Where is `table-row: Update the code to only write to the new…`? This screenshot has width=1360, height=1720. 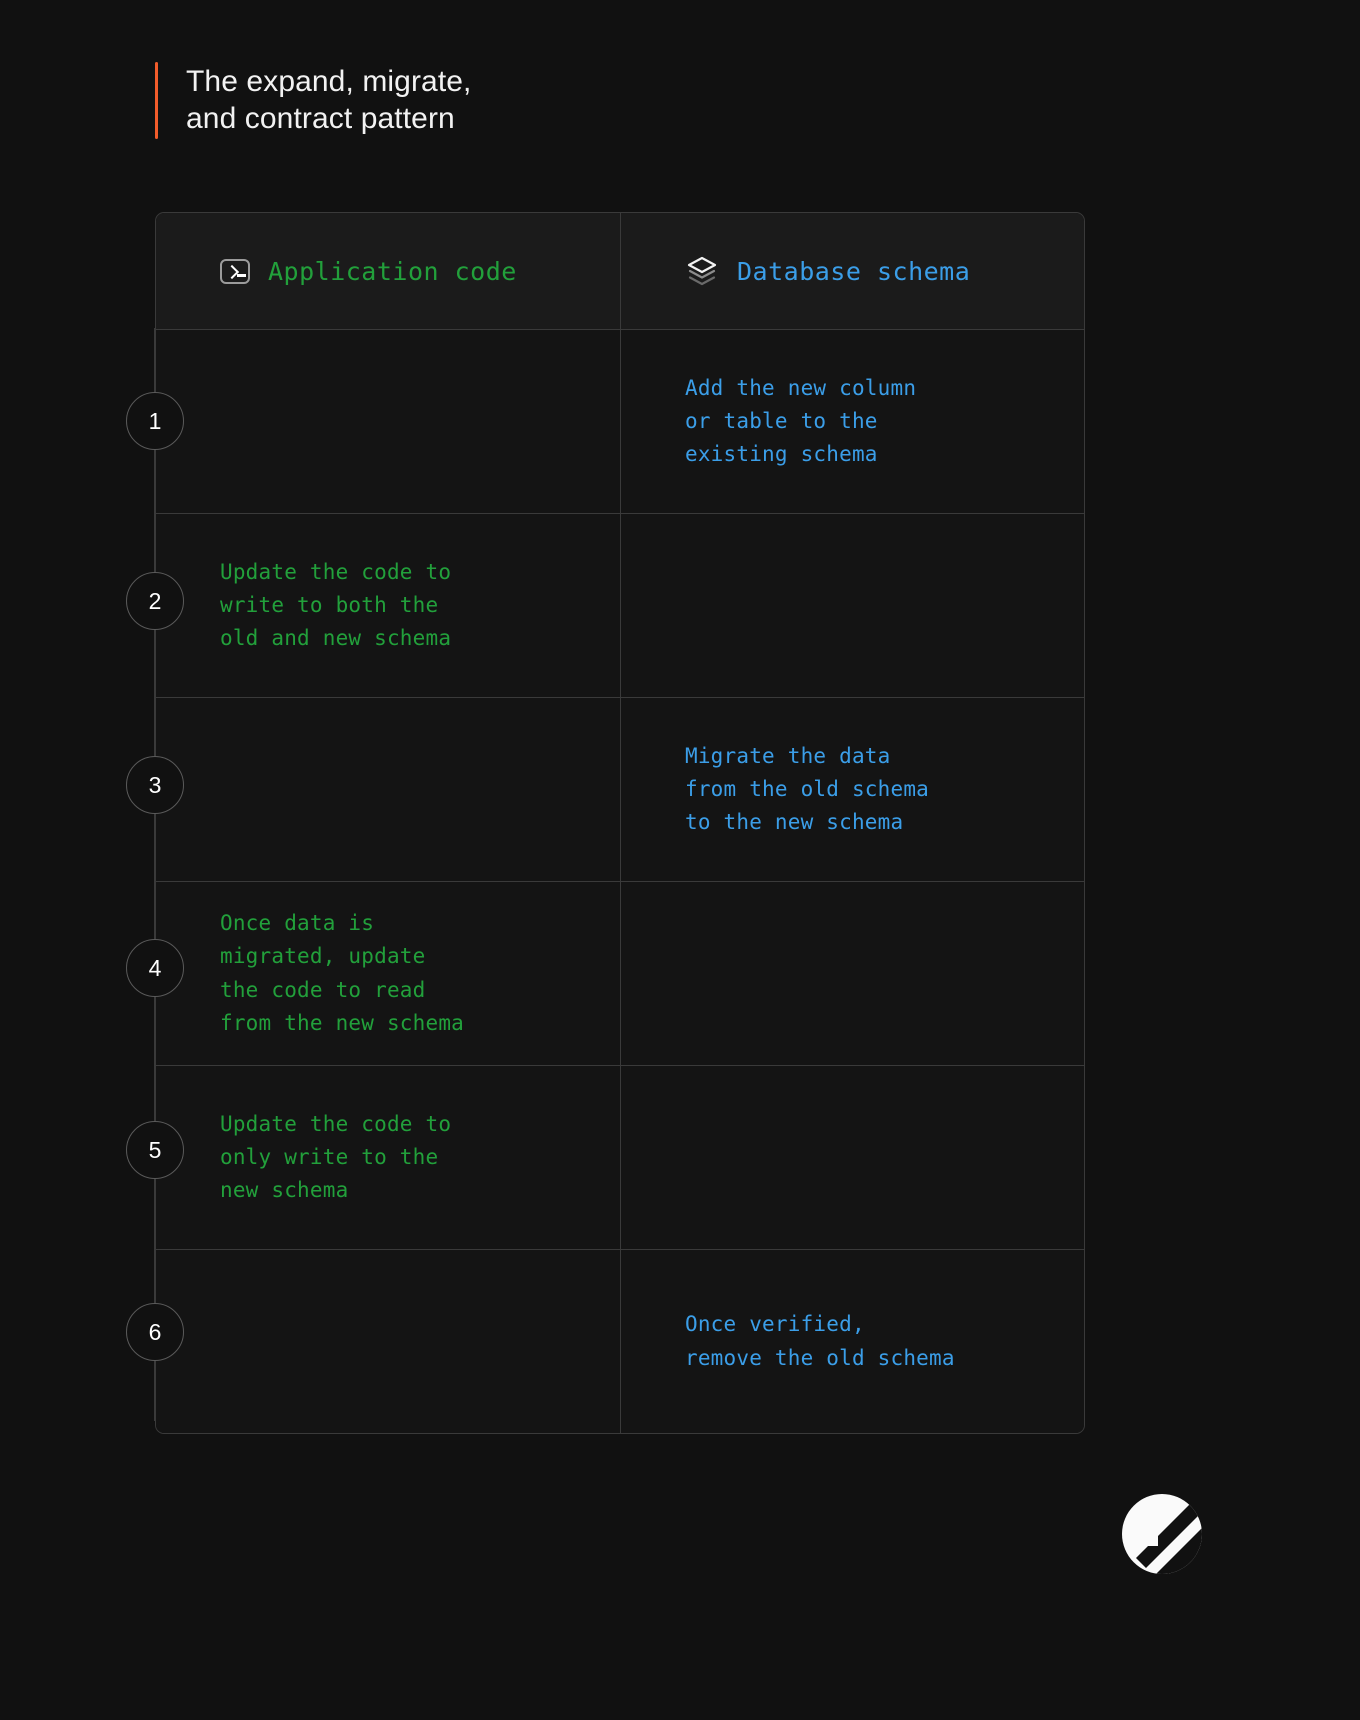
table-row: Update the code to only write to the new… is located at coordinates (620, 1158).